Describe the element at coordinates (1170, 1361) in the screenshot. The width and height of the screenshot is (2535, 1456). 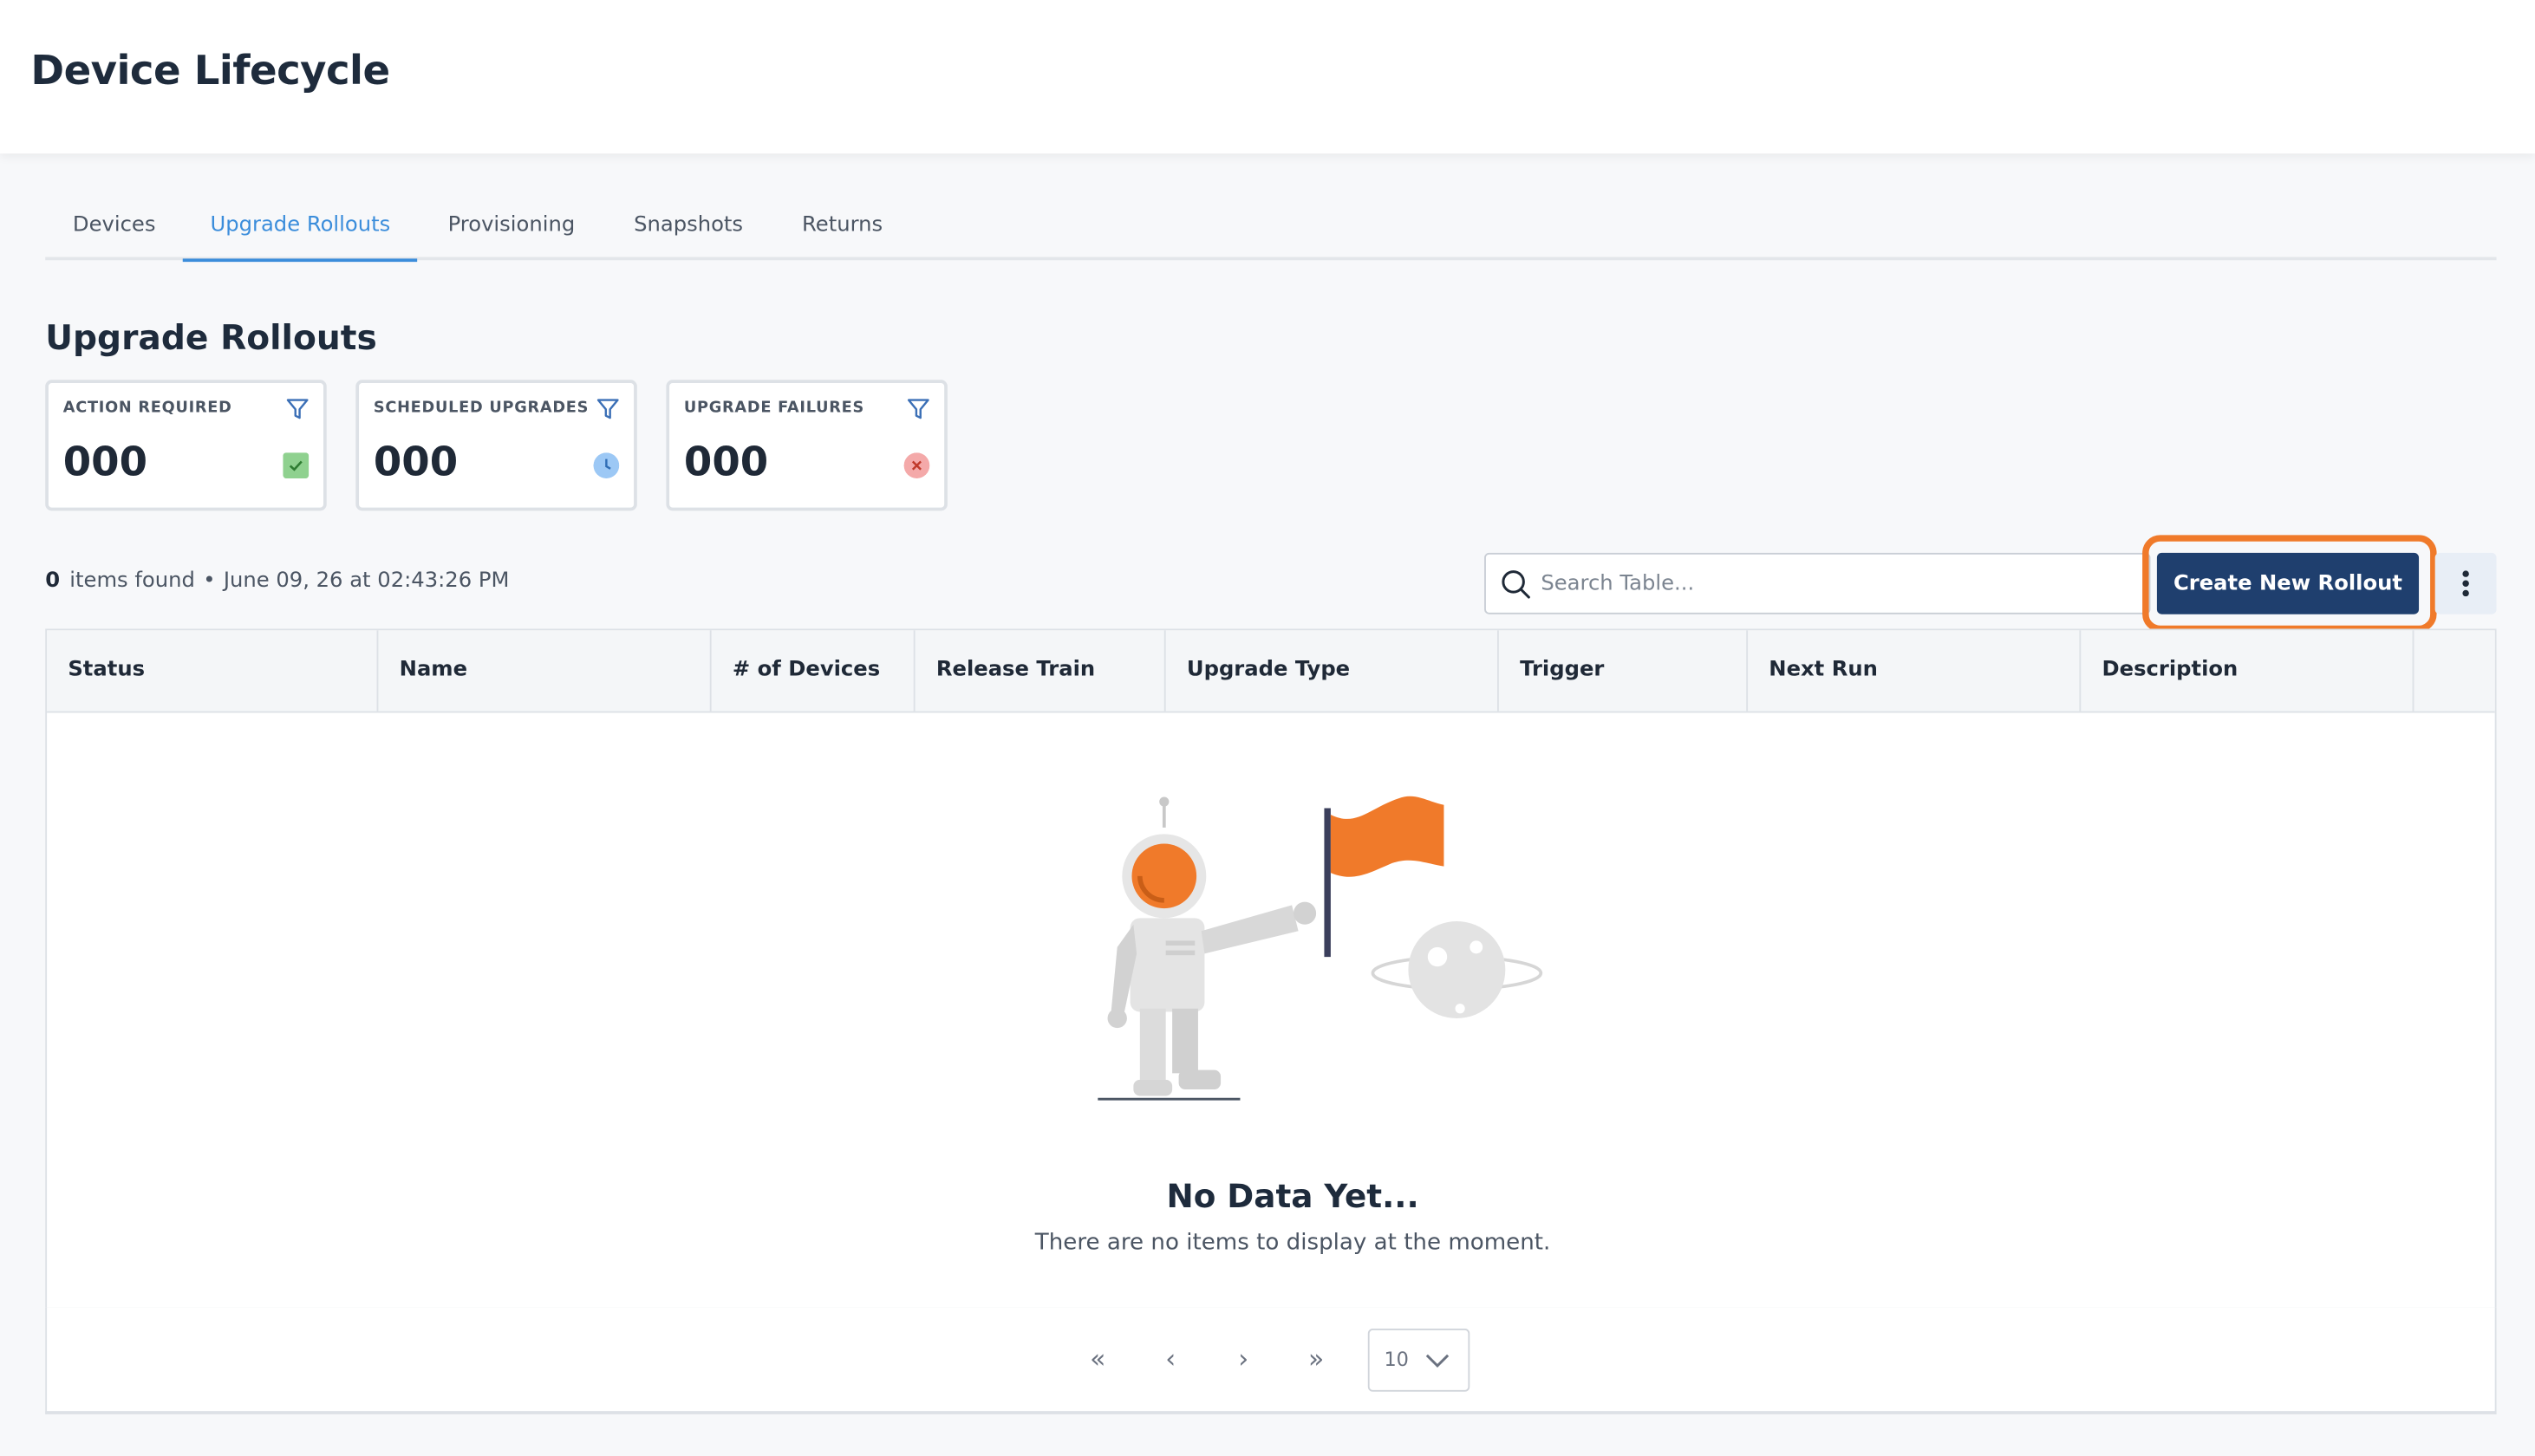
I see `prev-page-button: ‹` at that location.